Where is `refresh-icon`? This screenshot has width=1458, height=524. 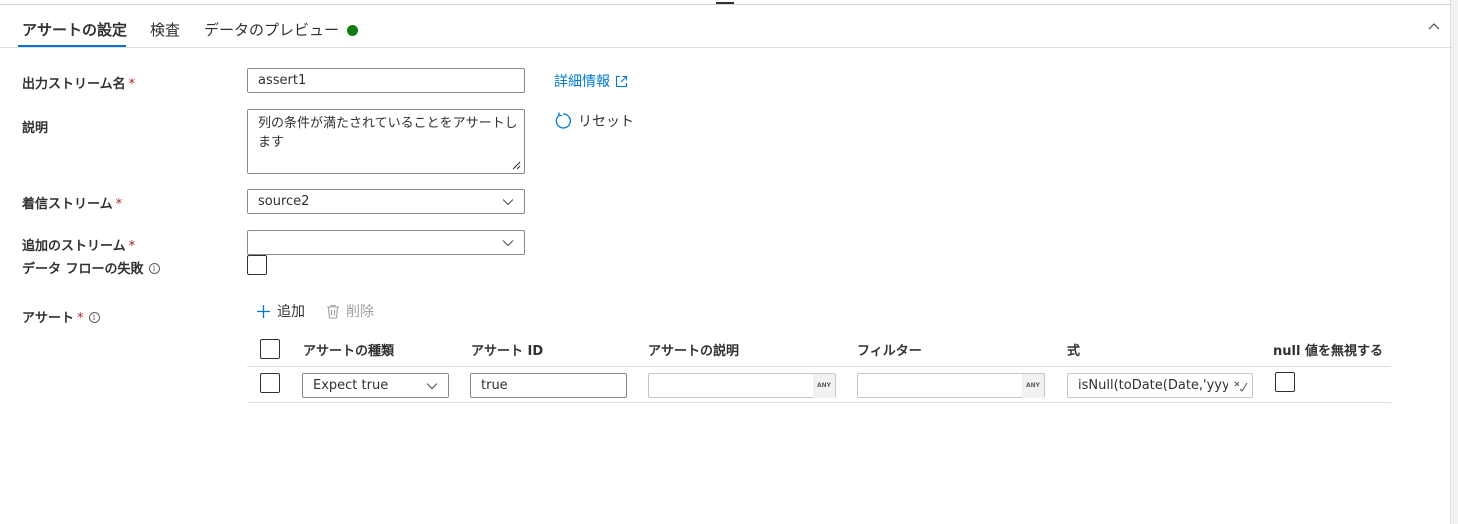 refresh-icon is located at coordinates (563, 120).